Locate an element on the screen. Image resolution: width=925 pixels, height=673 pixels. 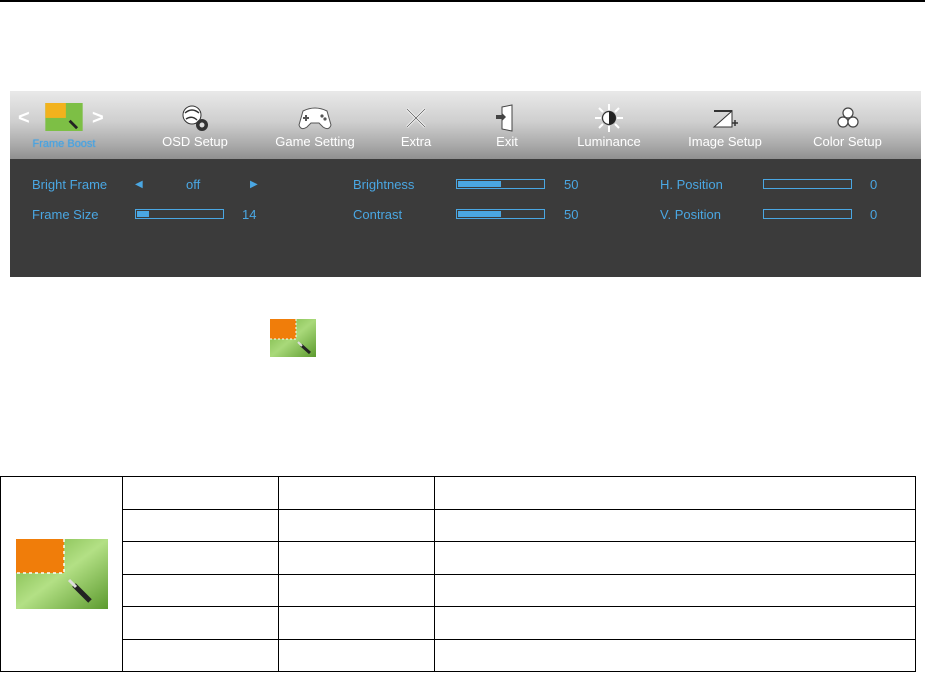
tab-exit: Exit is located at coordinates (507, 129).